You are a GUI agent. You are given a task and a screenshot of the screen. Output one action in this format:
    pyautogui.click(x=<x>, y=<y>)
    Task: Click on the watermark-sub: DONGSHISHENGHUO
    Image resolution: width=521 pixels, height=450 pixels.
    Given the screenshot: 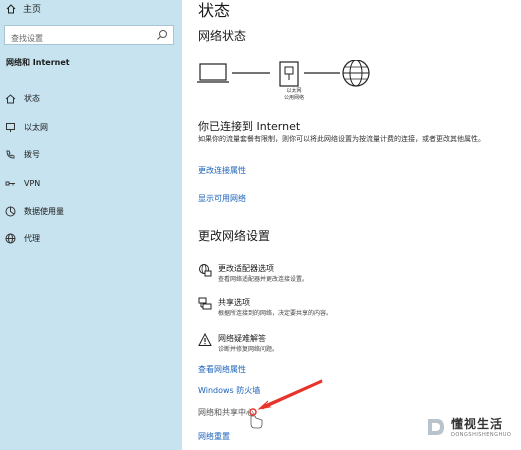 What is the action you would take?
    pyautogui.click(x=481, y=435)
    